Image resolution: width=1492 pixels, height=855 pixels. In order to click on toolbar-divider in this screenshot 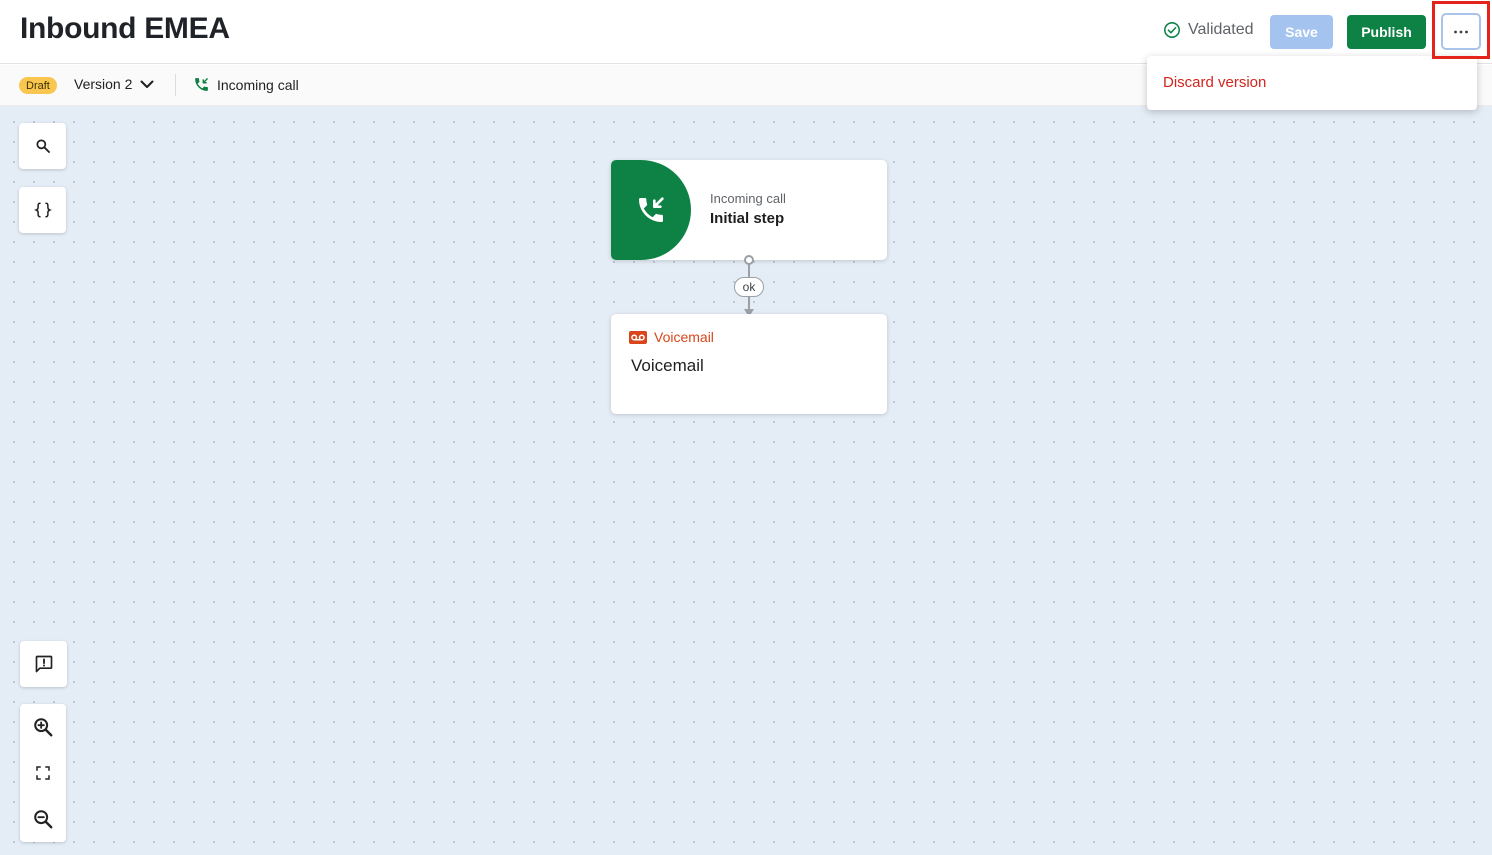, I will do `click(175, 85)`.